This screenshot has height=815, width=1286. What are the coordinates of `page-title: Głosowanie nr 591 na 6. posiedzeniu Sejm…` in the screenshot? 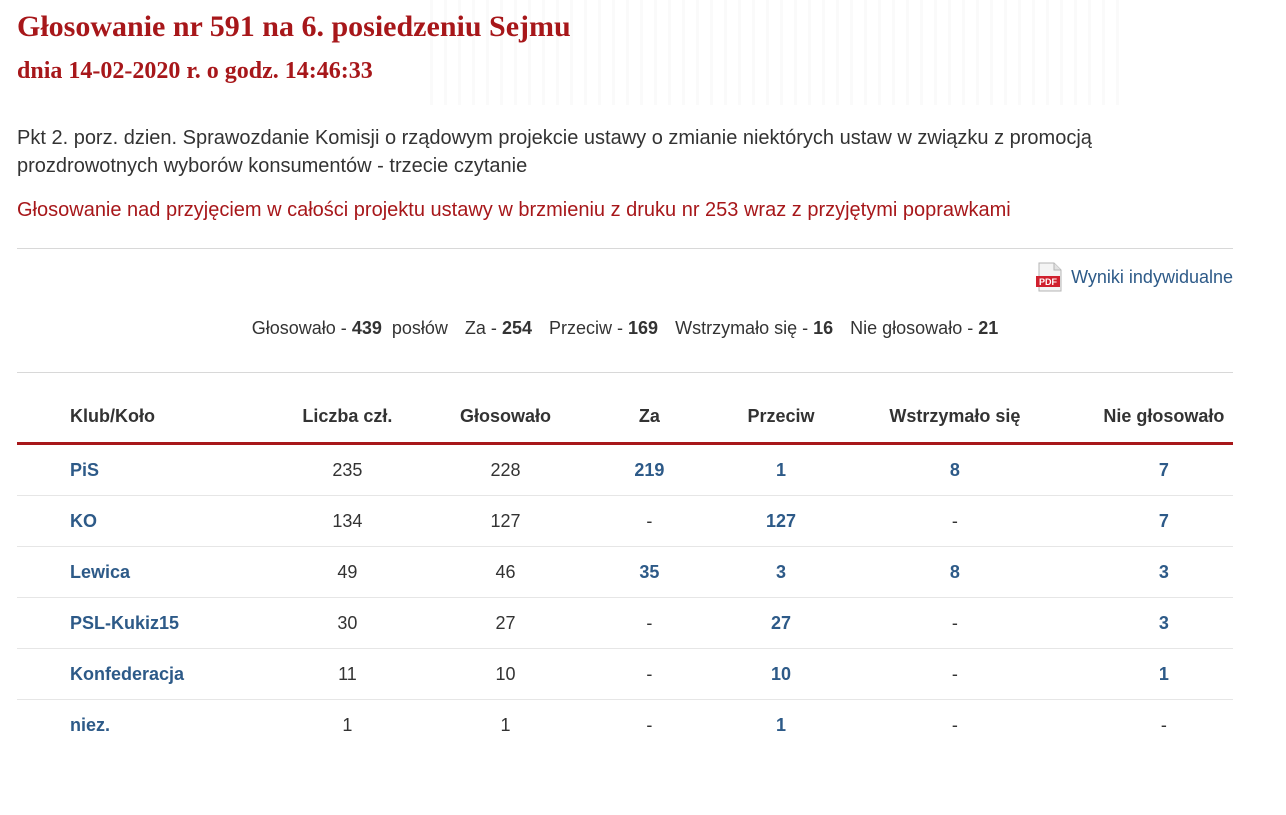 It's located at (294, 26).